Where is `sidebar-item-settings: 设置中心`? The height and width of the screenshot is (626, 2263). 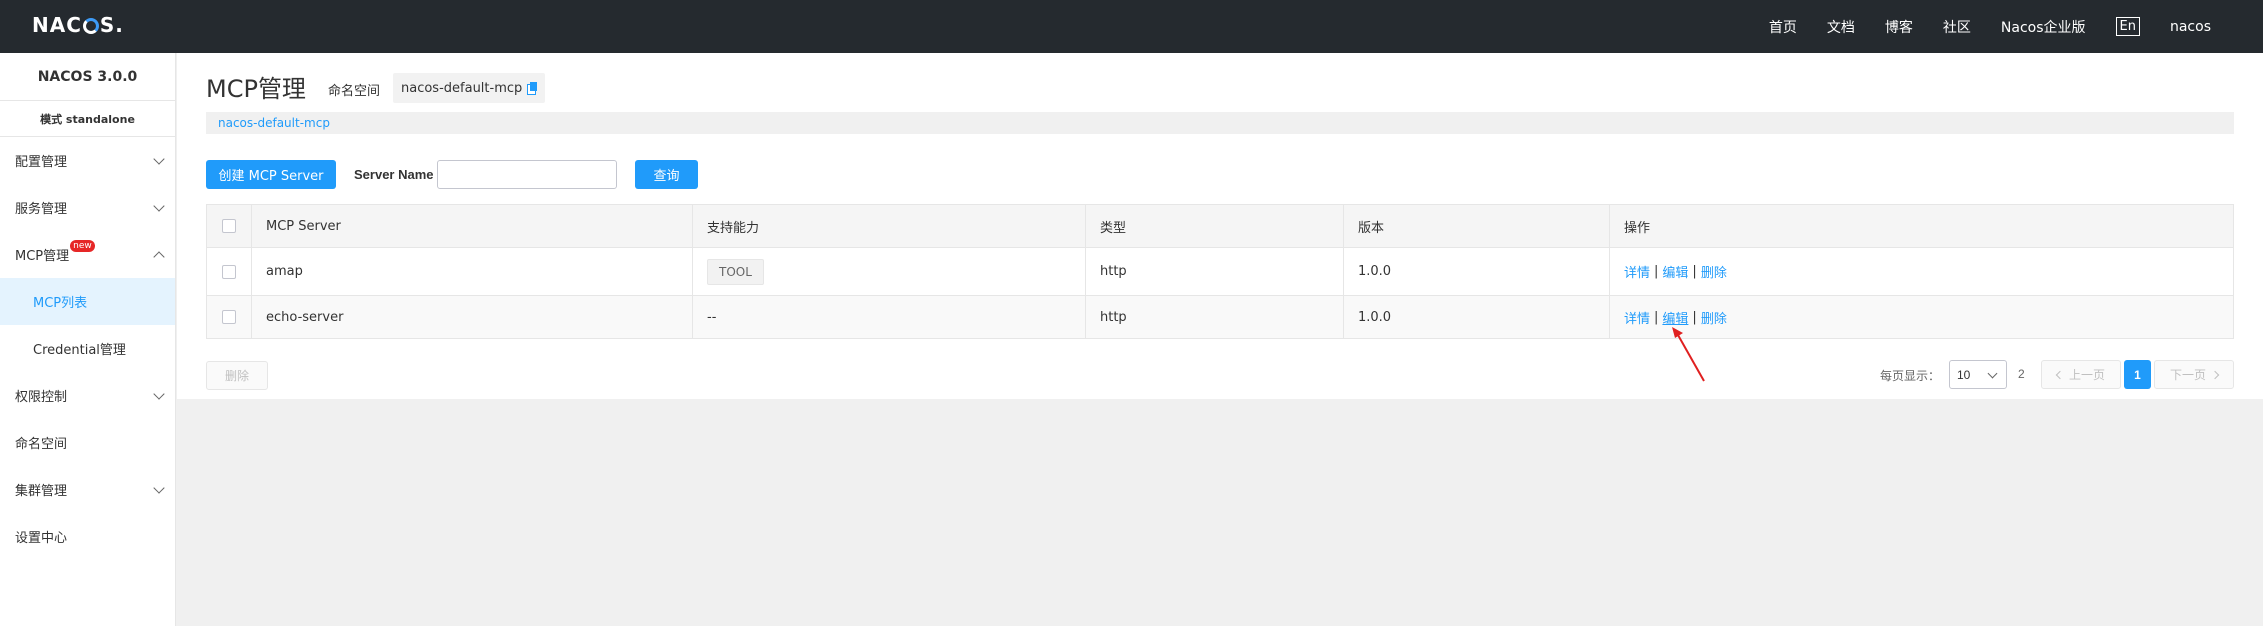 sidebar-item-settings: 设置中心 is located at coordinates (87, 536).